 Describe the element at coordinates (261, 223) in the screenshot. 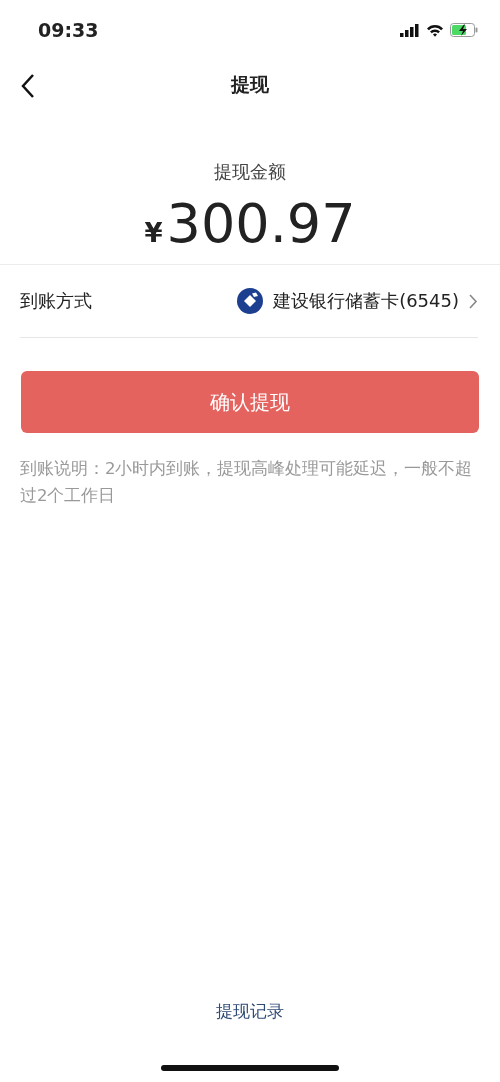

I see `amount-value: 300.97` at that location.